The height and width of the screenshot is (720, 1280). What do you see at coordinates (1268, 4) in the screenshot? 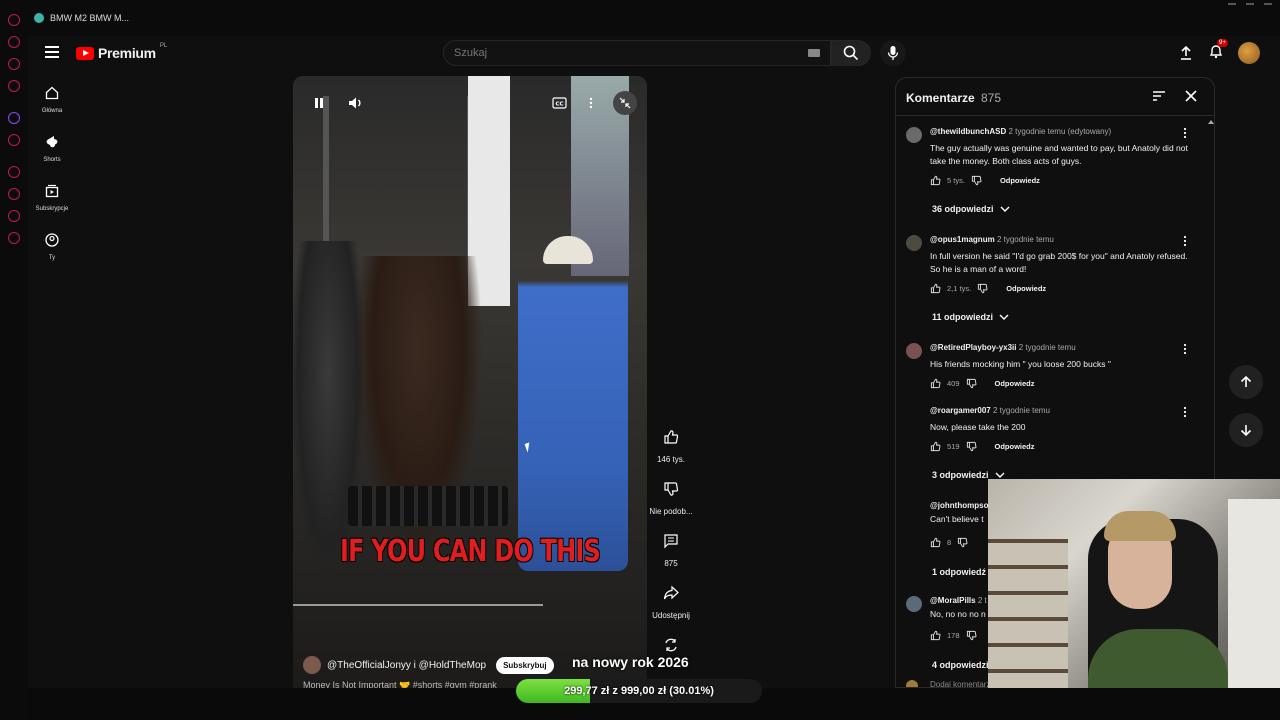
I see `close-window-icon` at bounding box center [1268, 4].